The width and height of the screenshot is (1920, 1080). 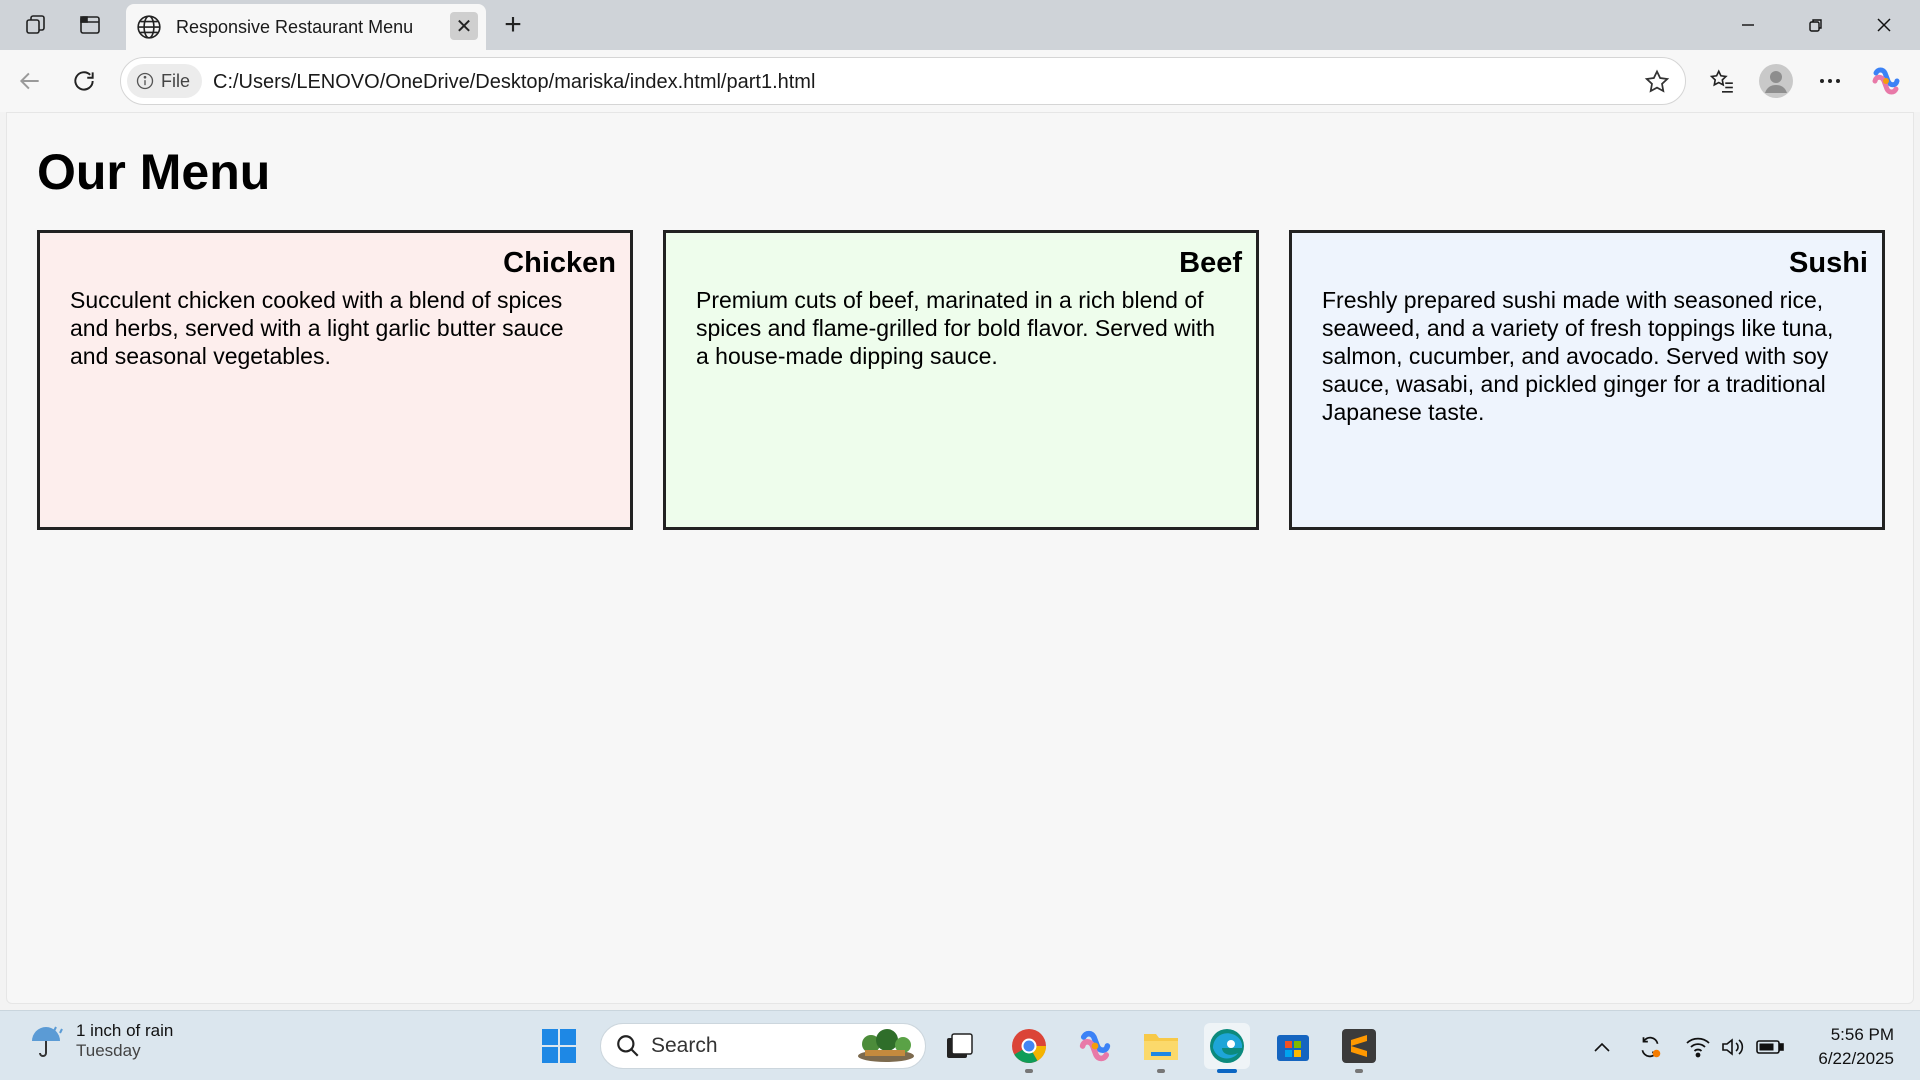 What do you see at coordinates (1856, 1047) in the screenshot?
I see `clock: 5:56 PM 6/22/2025` at bounding box center [1856, 1047].